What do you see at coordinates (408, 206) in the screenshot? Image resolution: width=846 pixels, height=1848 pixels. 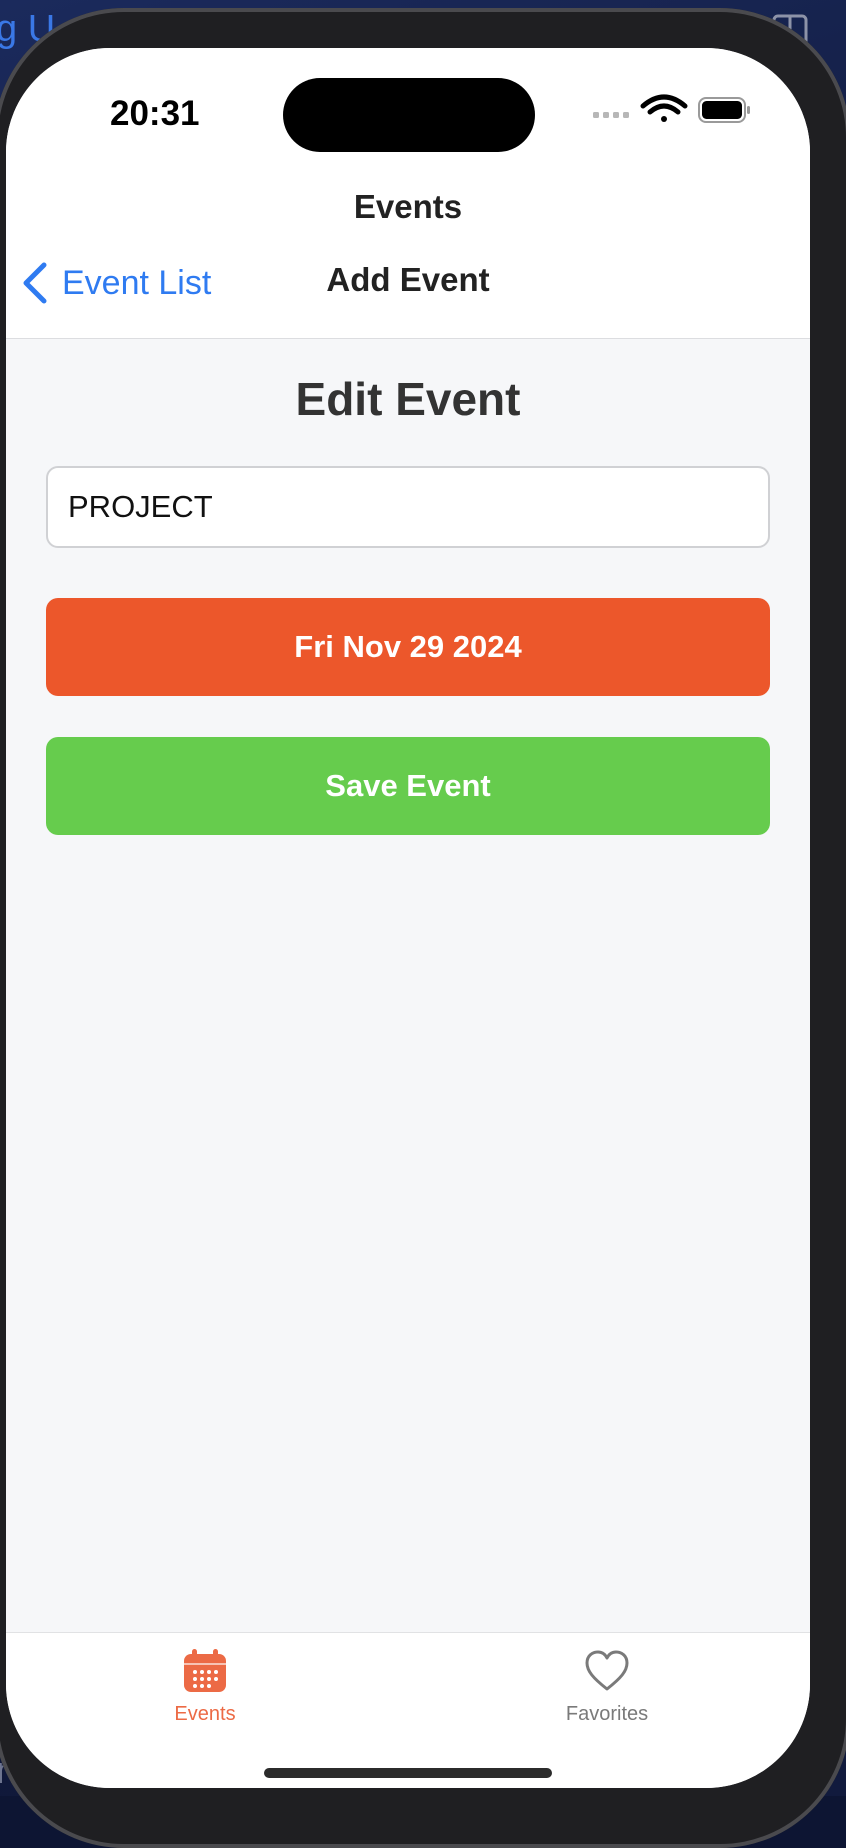 I see `screen-title: Events` at bounding box center [408, 206].